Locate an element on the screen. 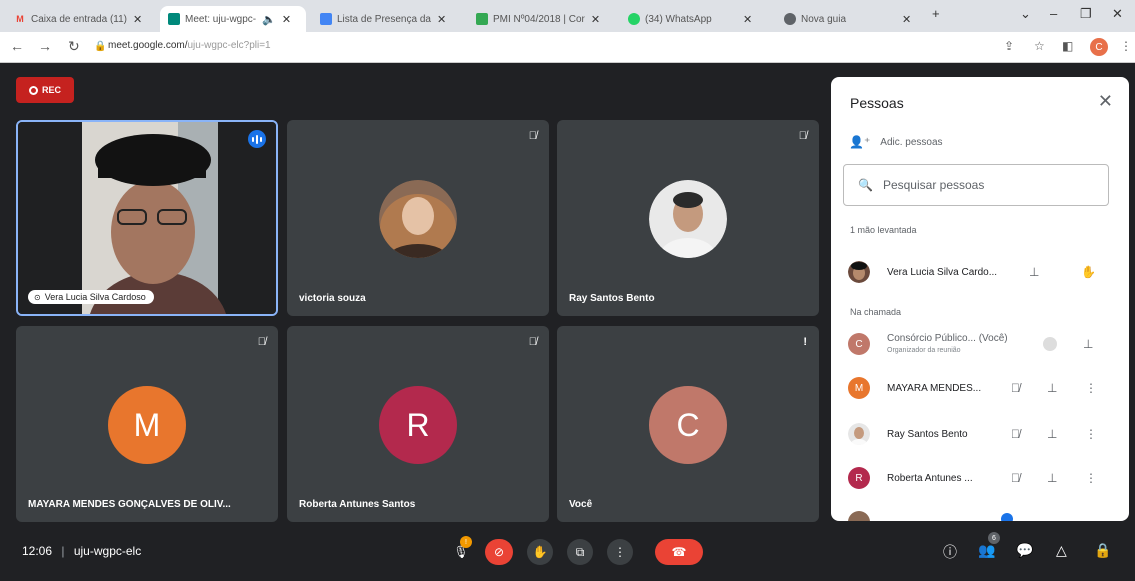 This screenshot has height=581, width=1135. participant-row: M MAYARA MENDES... 🎙̸ ⊥ ⋮ is located at coordinates (980, 389).